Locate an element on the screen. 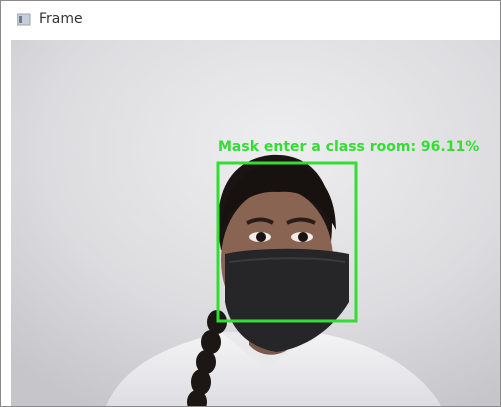 The image size is (501, 407). detection-label: Mask enter a class room: 96.11% is located at coordinates (348, 147).